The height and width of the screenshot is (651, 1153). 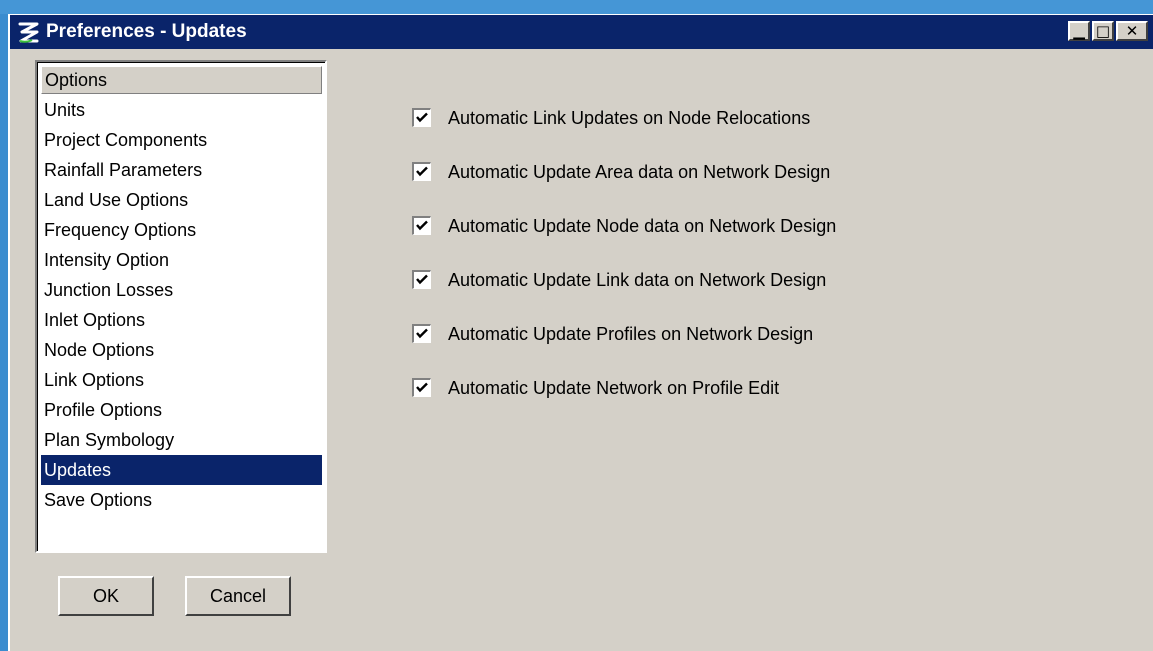 What do you see at coordinates (181, 200) in the screenshot?
I see `list-item-land-use-options: Land Use Options` at bounding box center [181, 200].